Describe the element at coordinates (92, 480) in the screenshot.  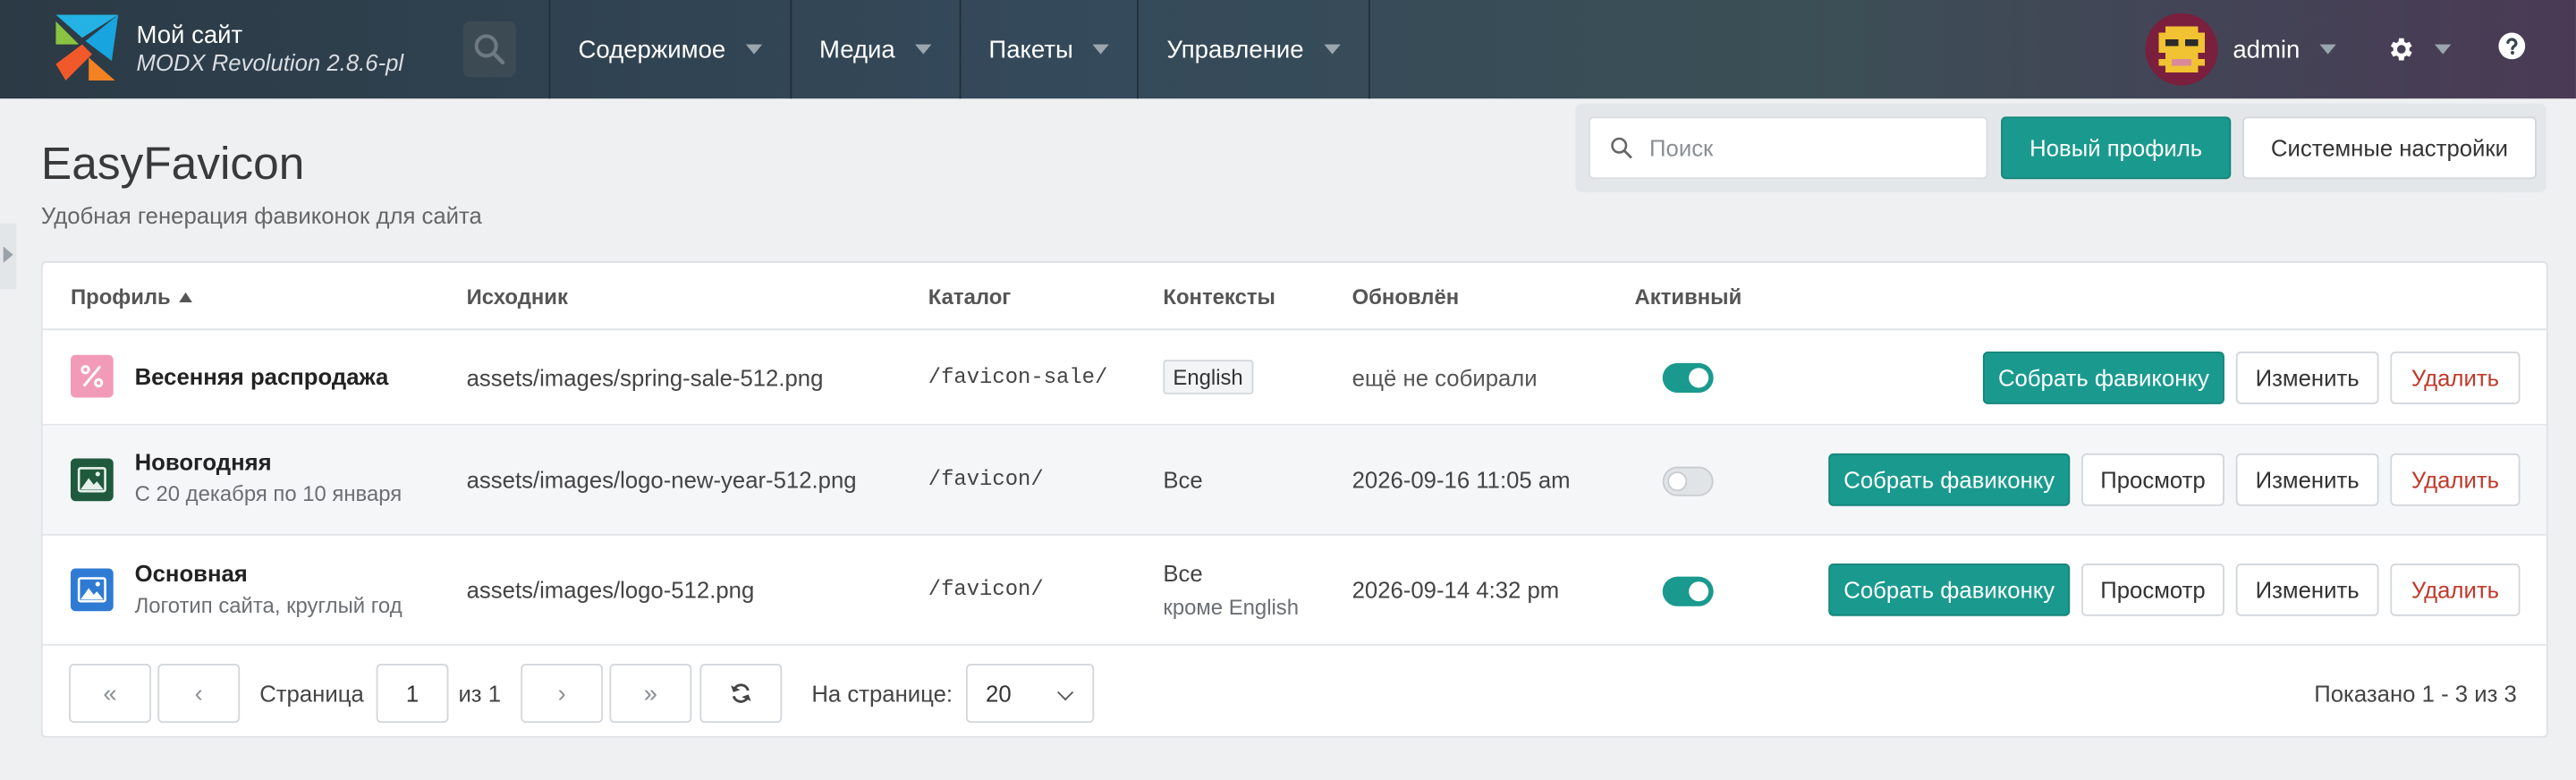
I see `landscape-icon` at that location.